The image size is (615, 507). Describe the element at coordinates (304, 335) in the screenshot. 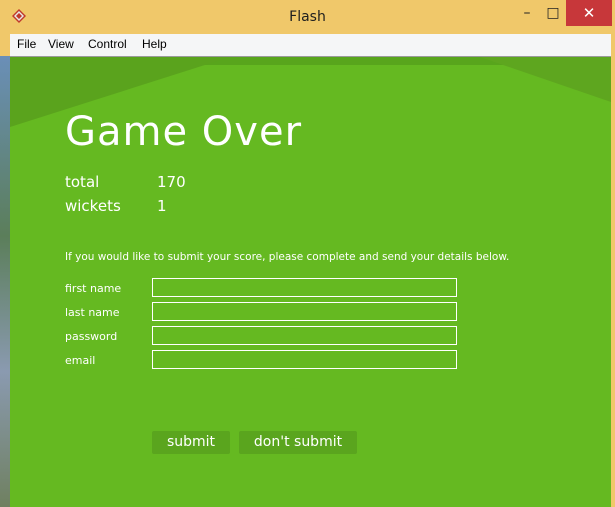

I see `password-input` at that location.